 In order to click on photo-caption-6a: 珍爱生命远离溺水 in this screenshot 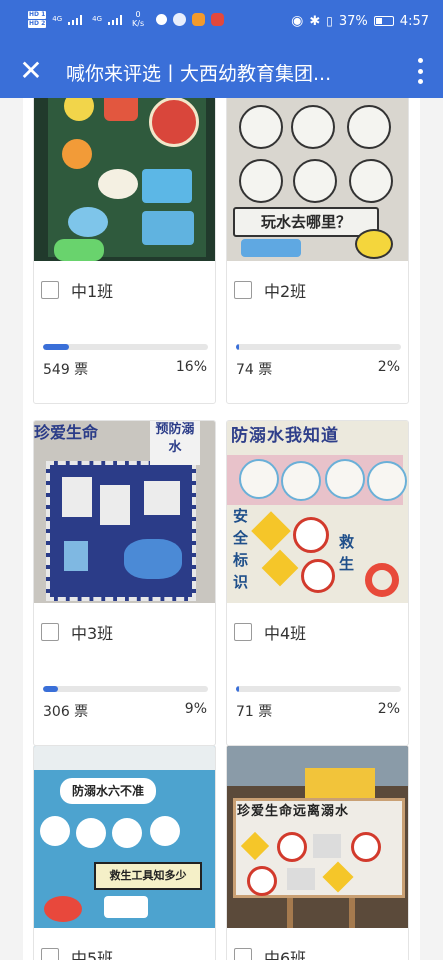, I will do `click(293, 811)`.